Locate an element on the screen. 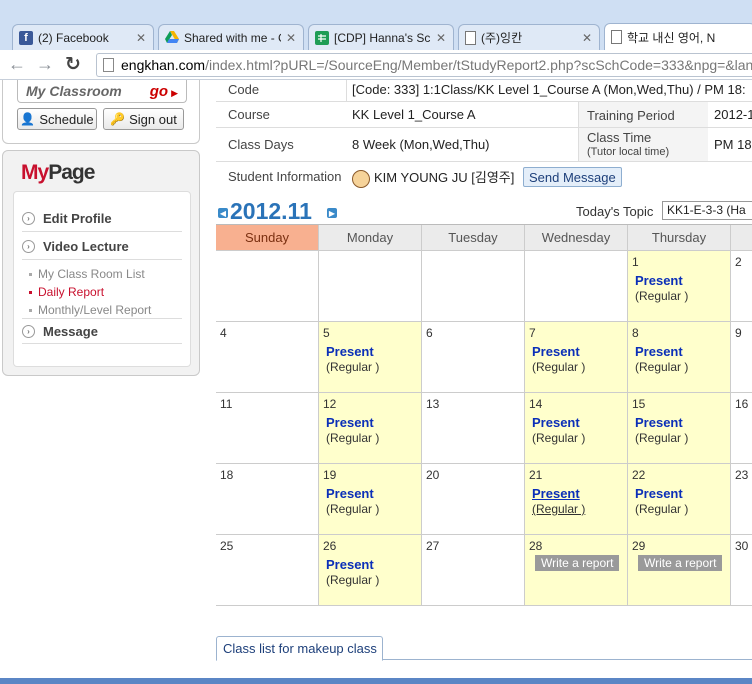  window-bottom-frame is located at coordinates (376, 681).